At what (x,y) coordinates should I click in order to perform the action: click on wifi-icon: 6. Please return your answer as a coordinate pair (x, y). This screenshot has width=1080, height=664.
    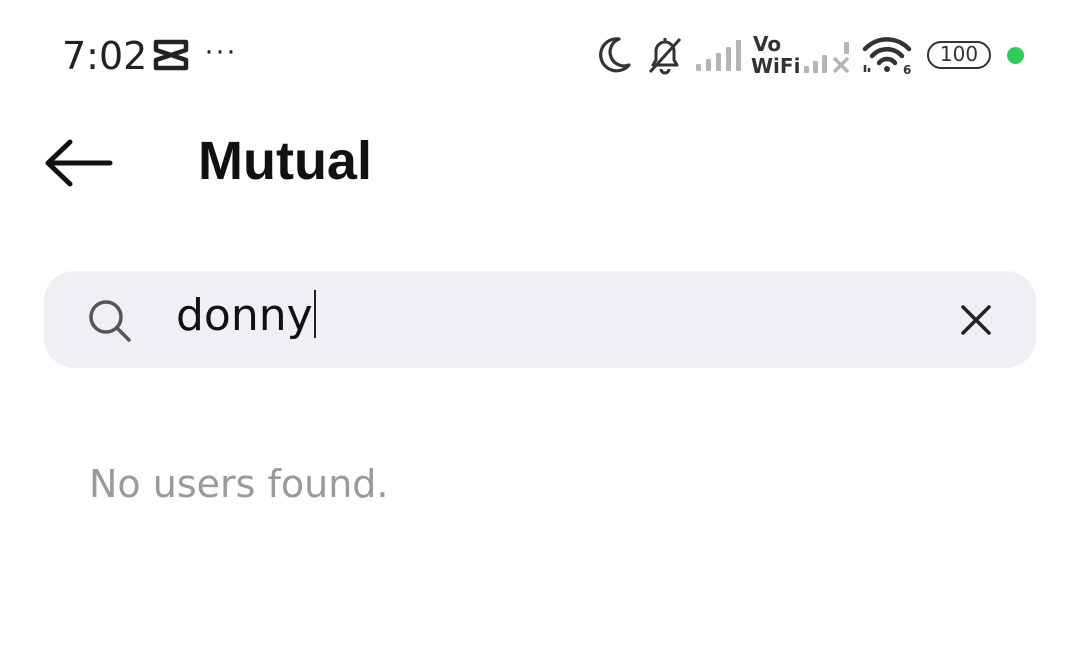
    Looking at the image, I should click on (886, 56).